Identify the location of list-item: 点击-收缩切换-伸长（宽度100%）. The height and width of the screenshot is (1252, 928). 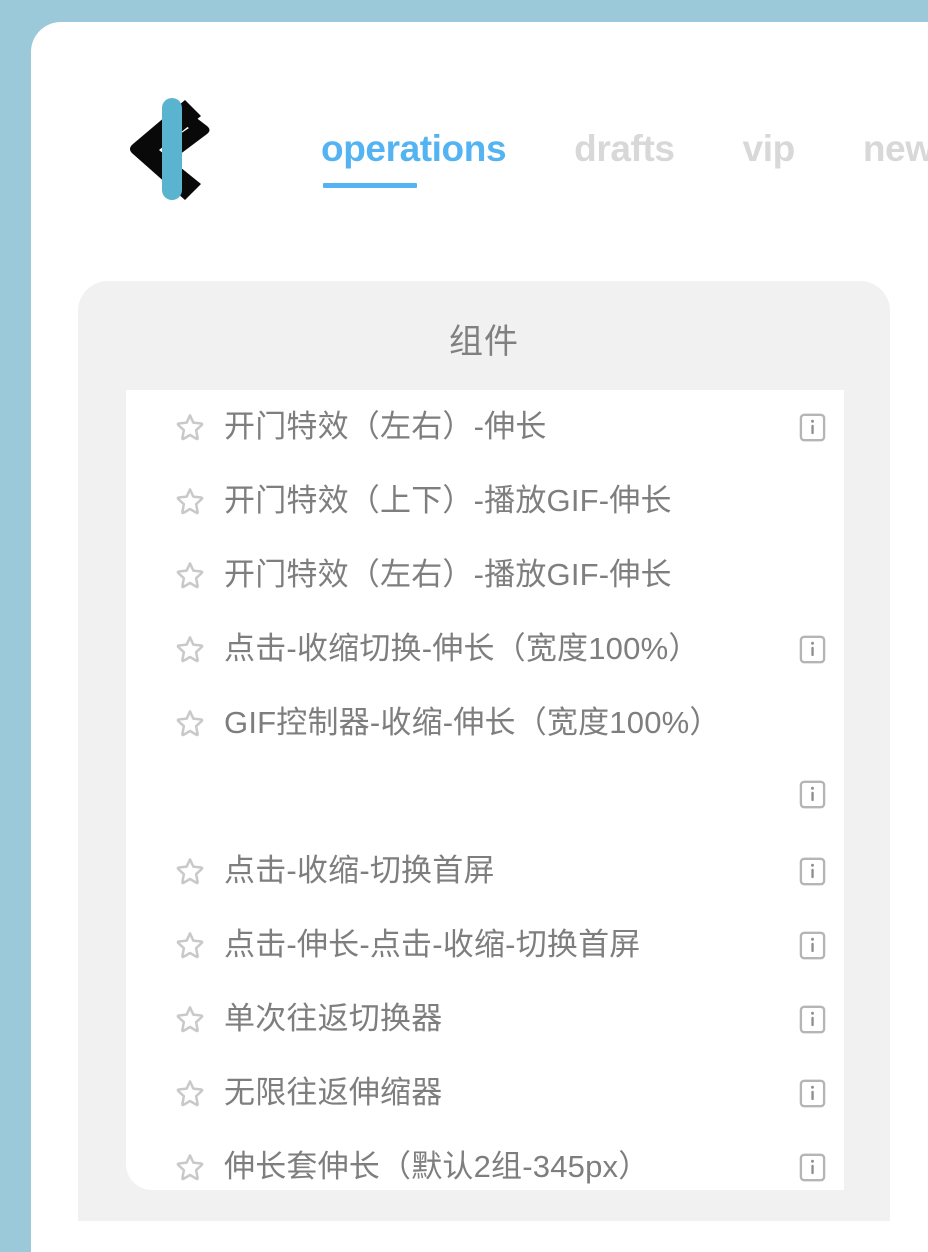
(485, 649).